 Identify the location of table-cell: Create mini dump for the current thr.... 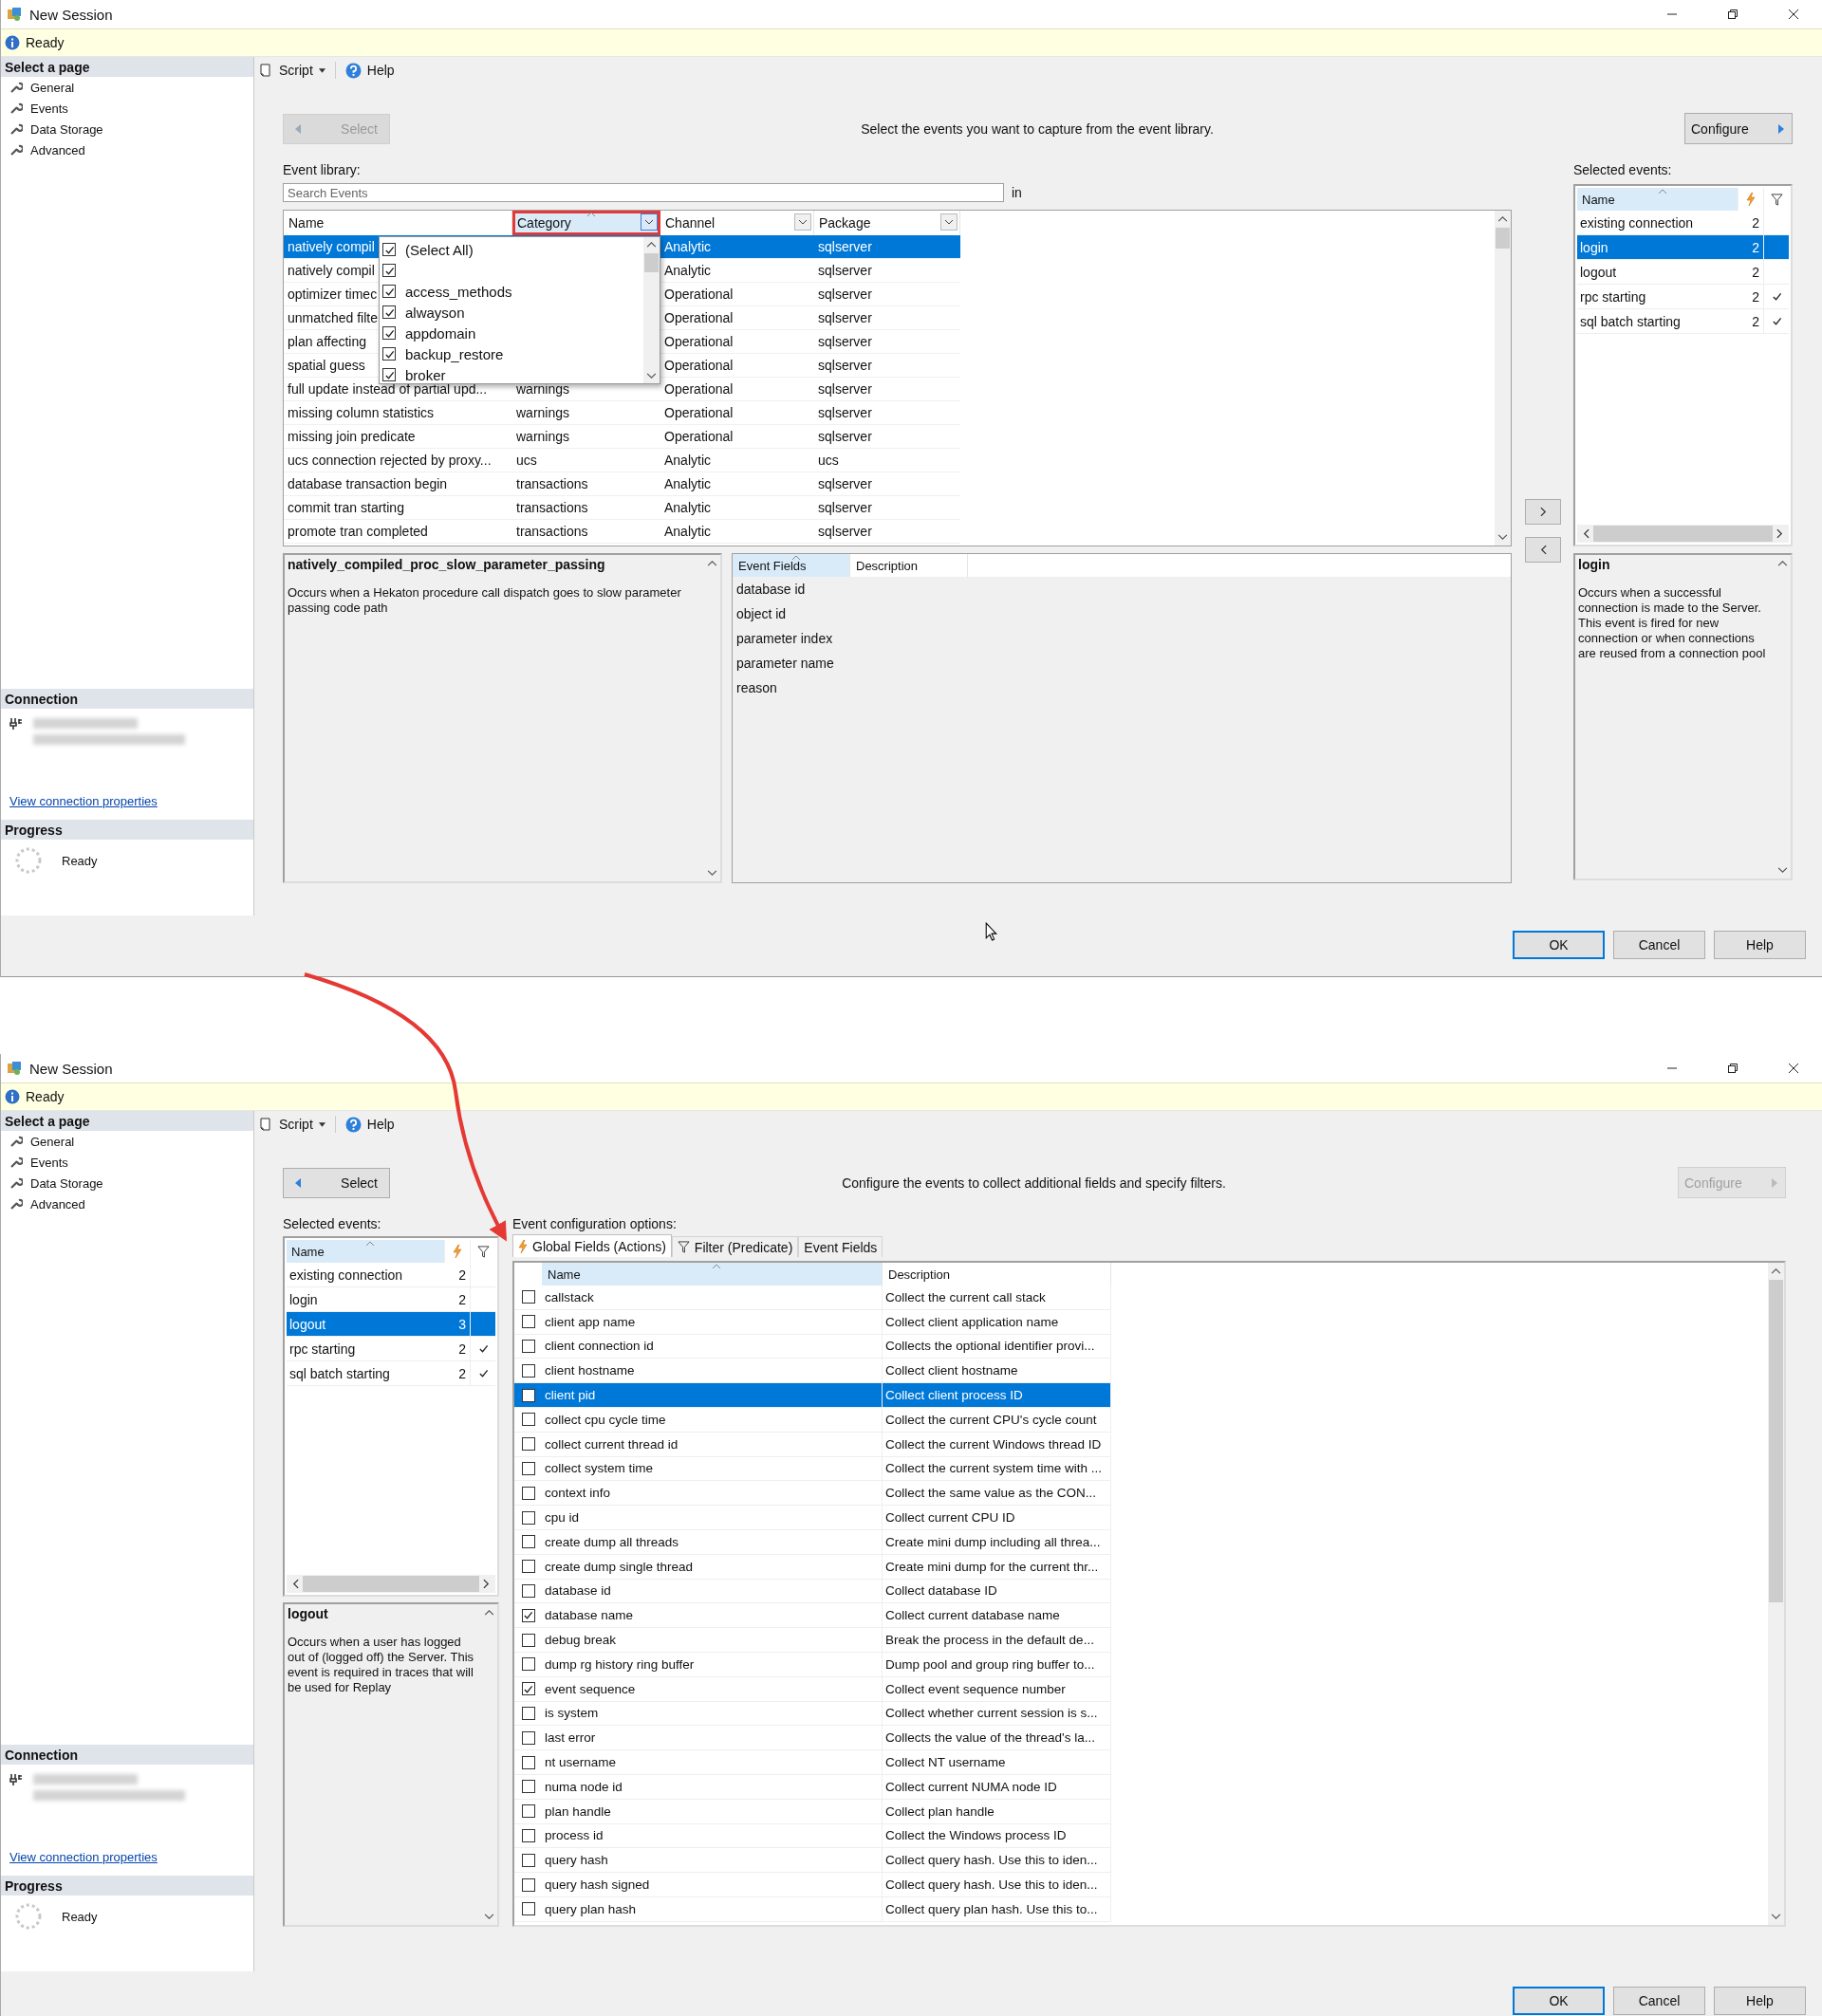
(992, 1566).